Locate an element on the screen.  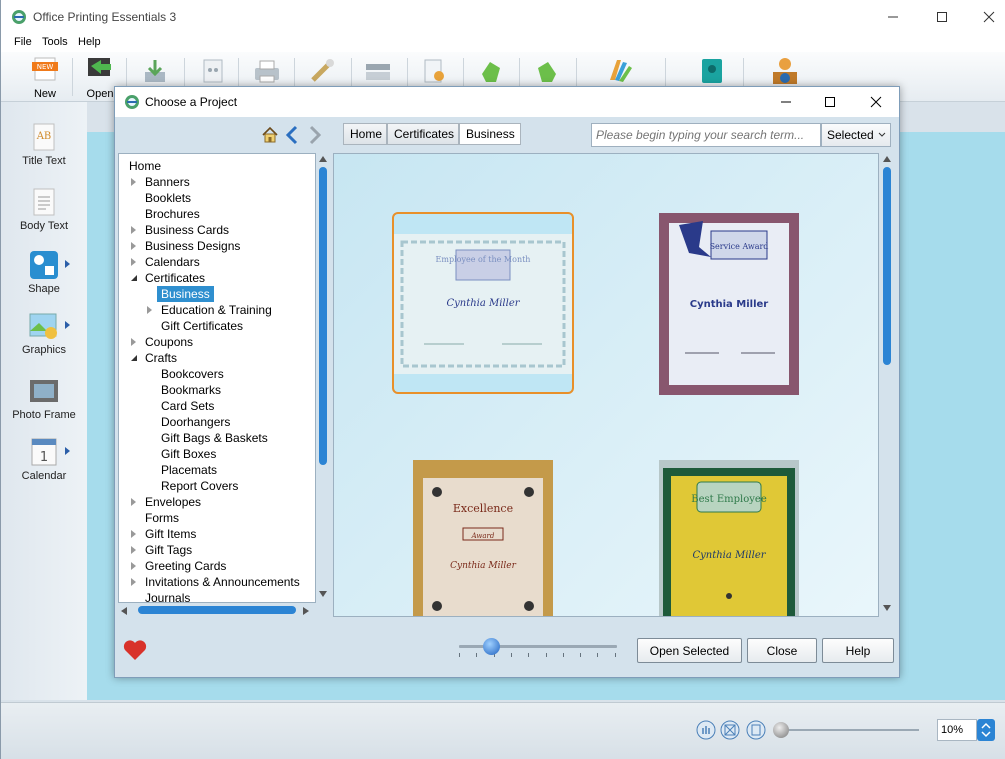
body-text-tool: Body Text is located at coordinates (44, 209).